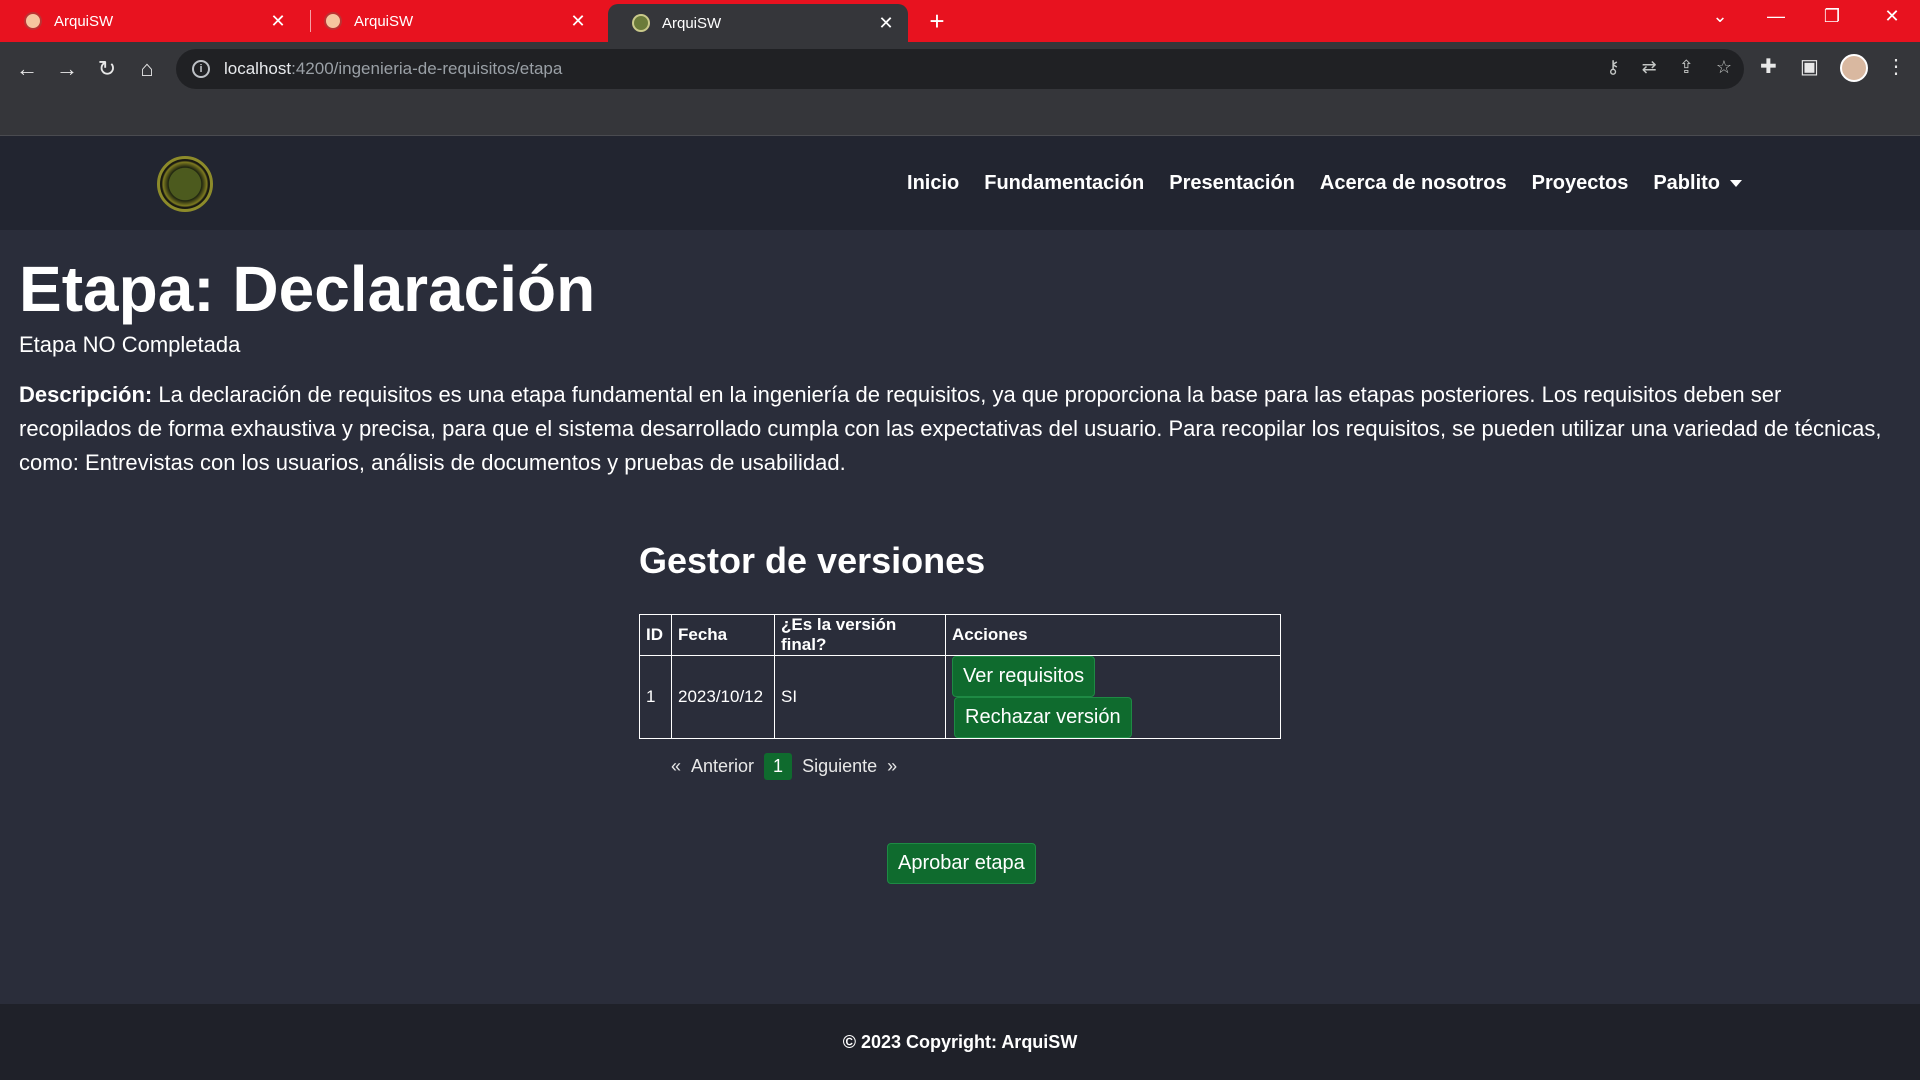  Describe the element at coordinates (976, 766) in the screenshot. I see `pagination: « Anterior 1 Siguiente »` at that location.